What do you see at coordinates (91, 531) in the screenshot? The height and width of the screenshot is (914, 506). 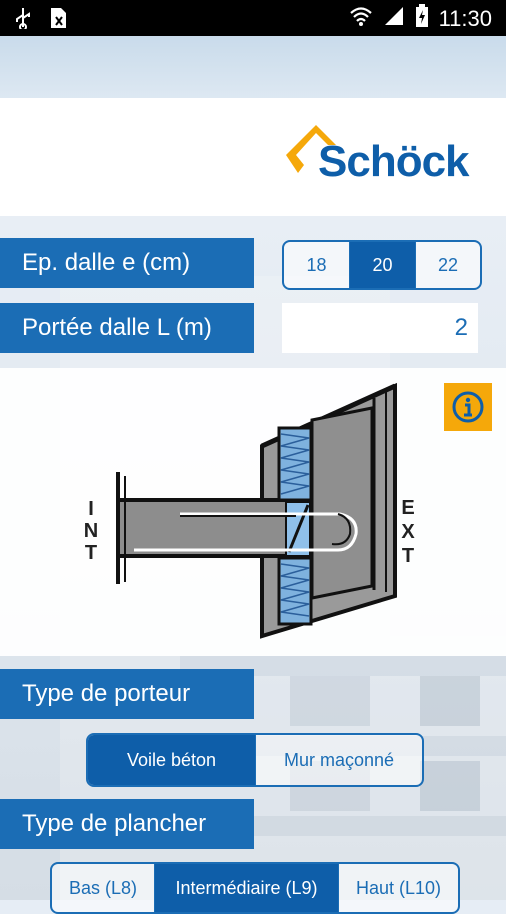 I see `interior-label: I N T` at bounding box center [91, 531].